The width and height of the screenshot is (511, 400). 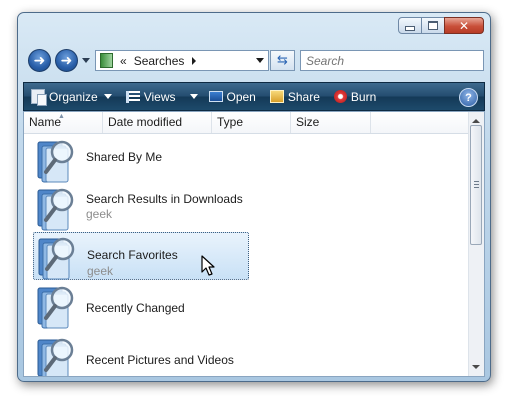 I want to click on open-icon, so click(x=215, y=96).